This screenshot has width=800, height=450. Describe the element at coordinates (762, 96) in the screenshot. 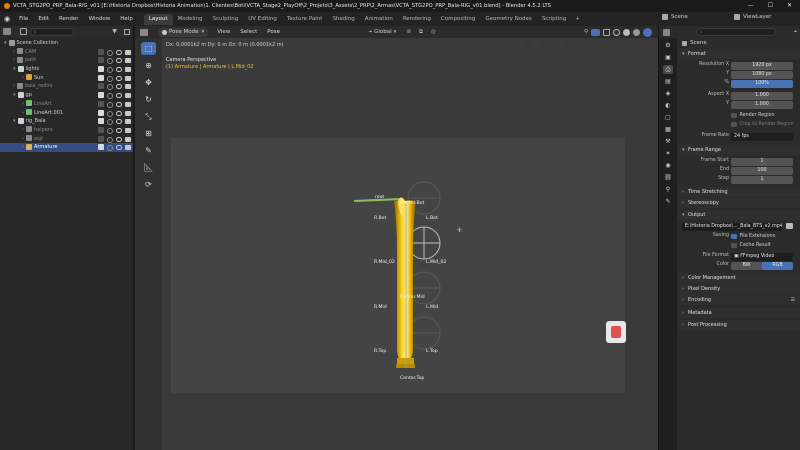

I see `aspect-x-field: 1.000` at that location.